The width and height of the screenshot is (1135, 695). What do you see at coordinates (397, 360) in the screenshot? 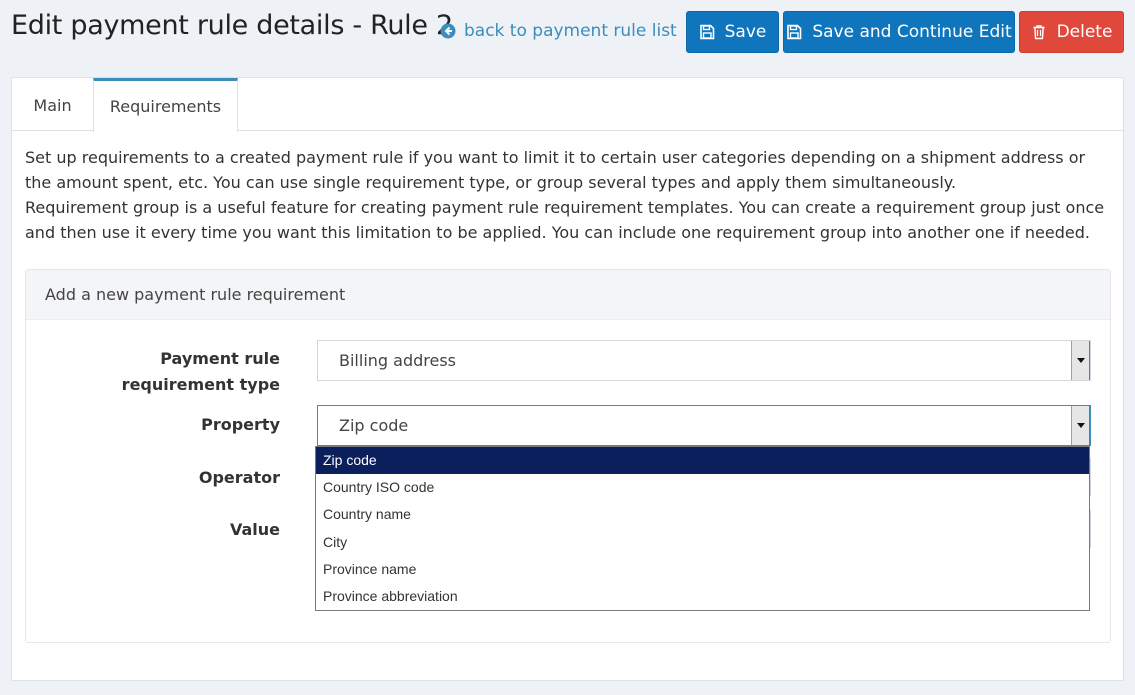
I see `requirement-type-value: Billing address` at bounding box center [397, 360].